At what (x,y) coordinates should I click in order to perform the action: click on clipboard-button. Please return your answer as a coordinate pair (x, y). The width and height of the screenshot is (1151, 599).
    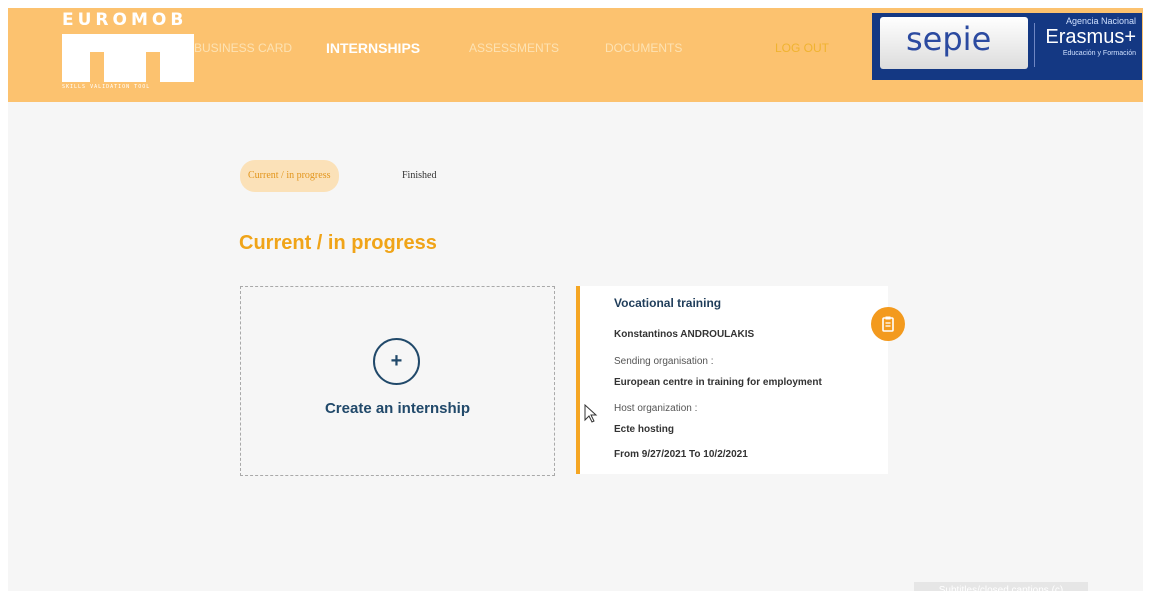
    Looking at the image, I should click on (888, 324).